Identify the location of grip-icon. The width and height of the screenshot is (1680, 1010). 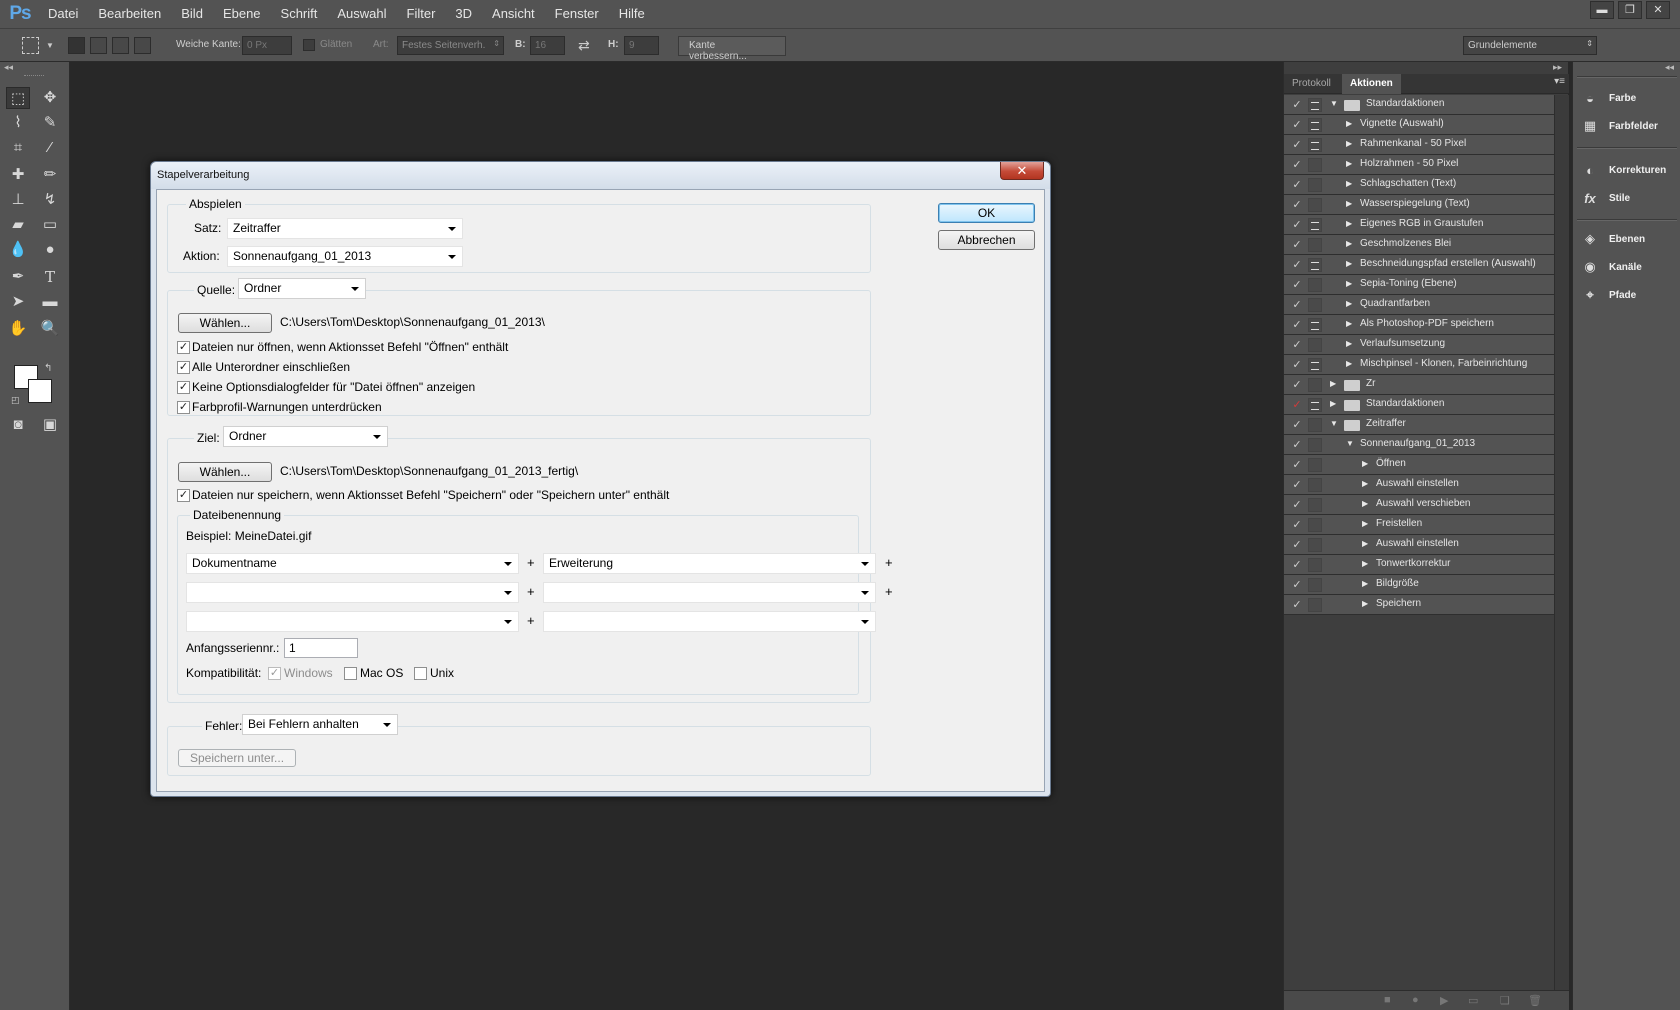
(34, 76).